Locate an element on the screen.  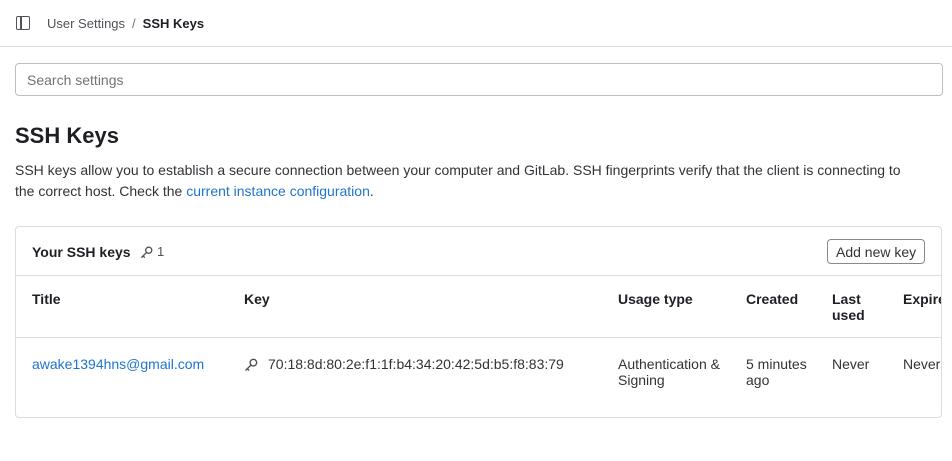
expires-cell: Never is located at coordinates (922, 364).